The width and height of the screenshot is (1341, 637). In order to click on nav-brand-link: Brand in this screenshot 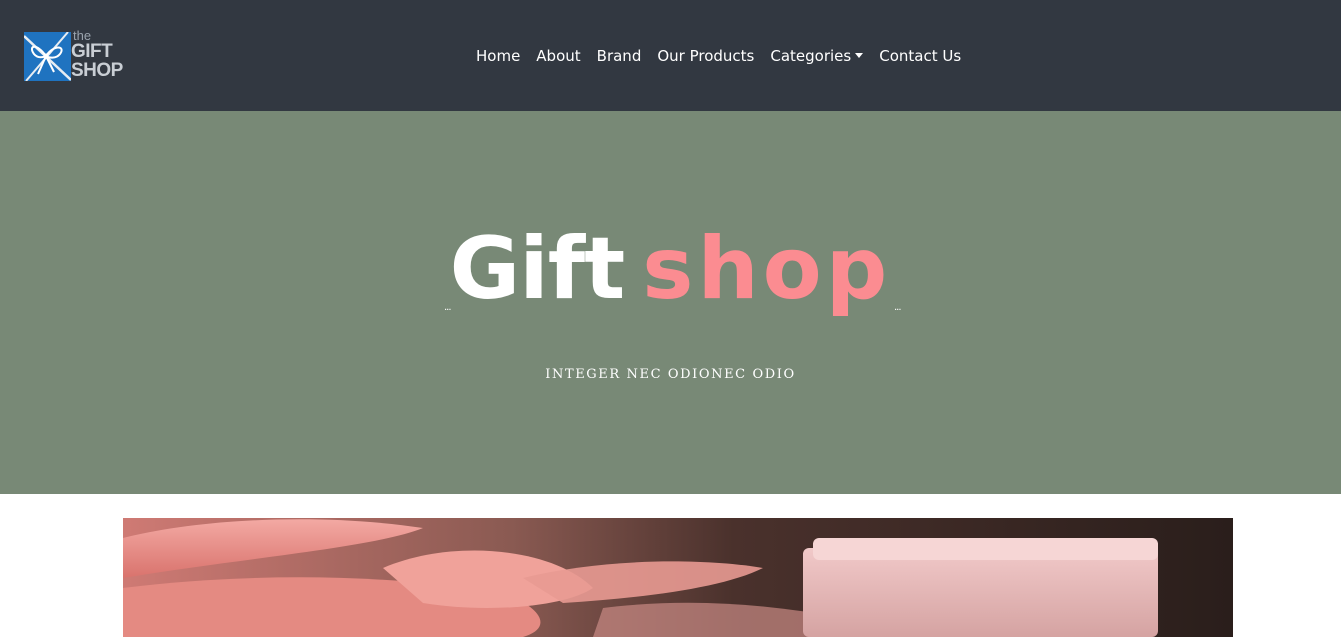, I will do `click(619, 56)`.